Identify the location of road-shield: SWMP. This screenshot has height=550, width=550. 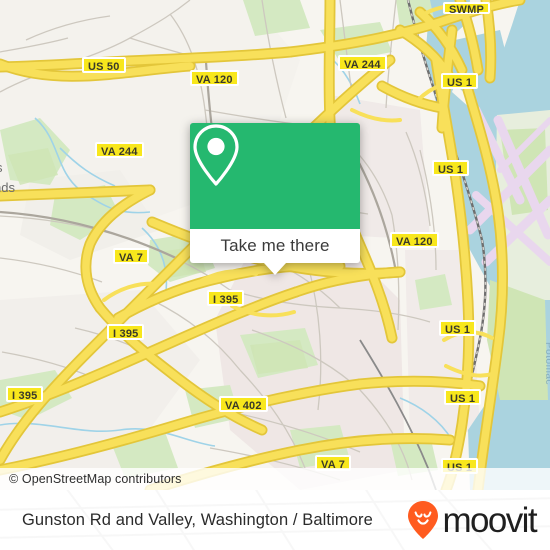
(467, 9).